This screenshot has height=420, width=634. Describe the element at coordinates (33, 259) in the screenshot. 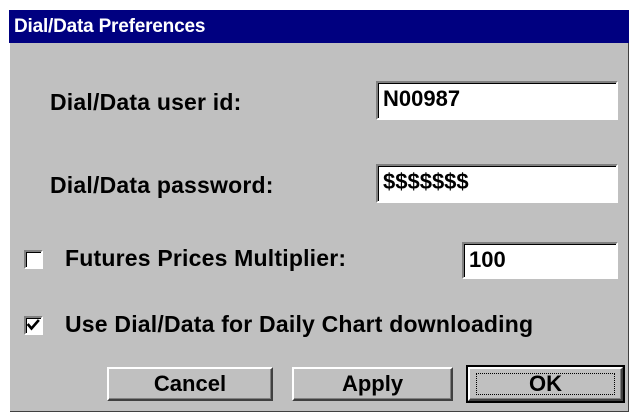

I see `multiplier-checkbox` at that location.